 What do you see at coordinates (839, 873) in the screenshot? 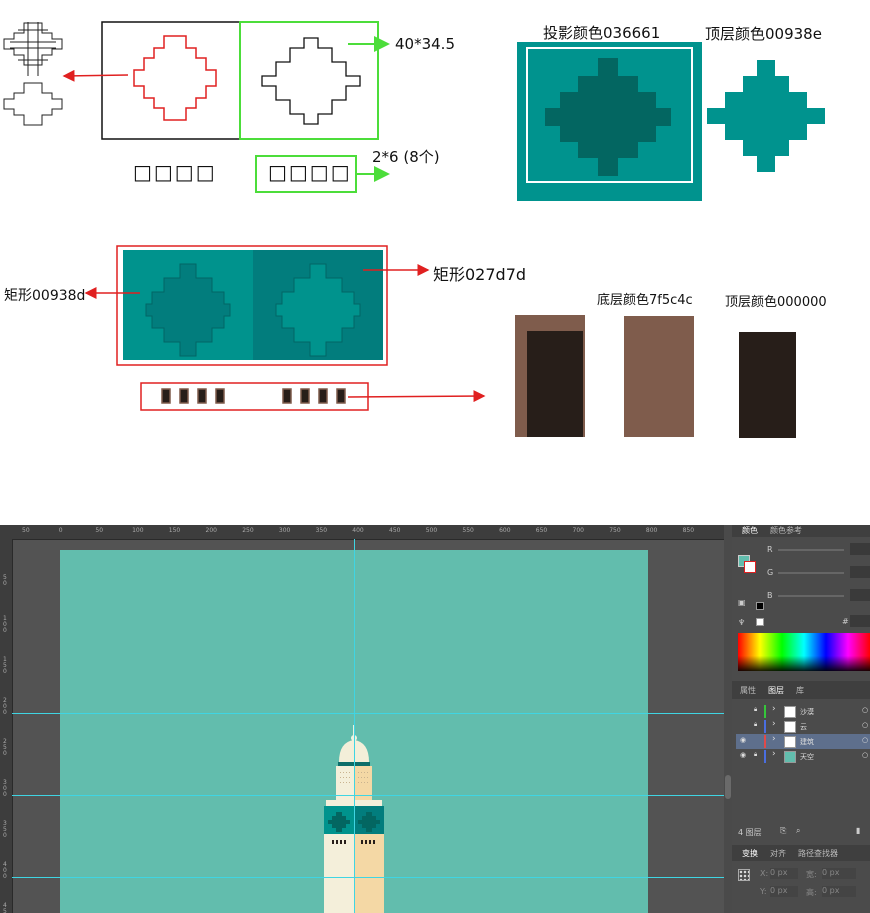
I see `w-field: 0 px` at bounding box center [839, 873].